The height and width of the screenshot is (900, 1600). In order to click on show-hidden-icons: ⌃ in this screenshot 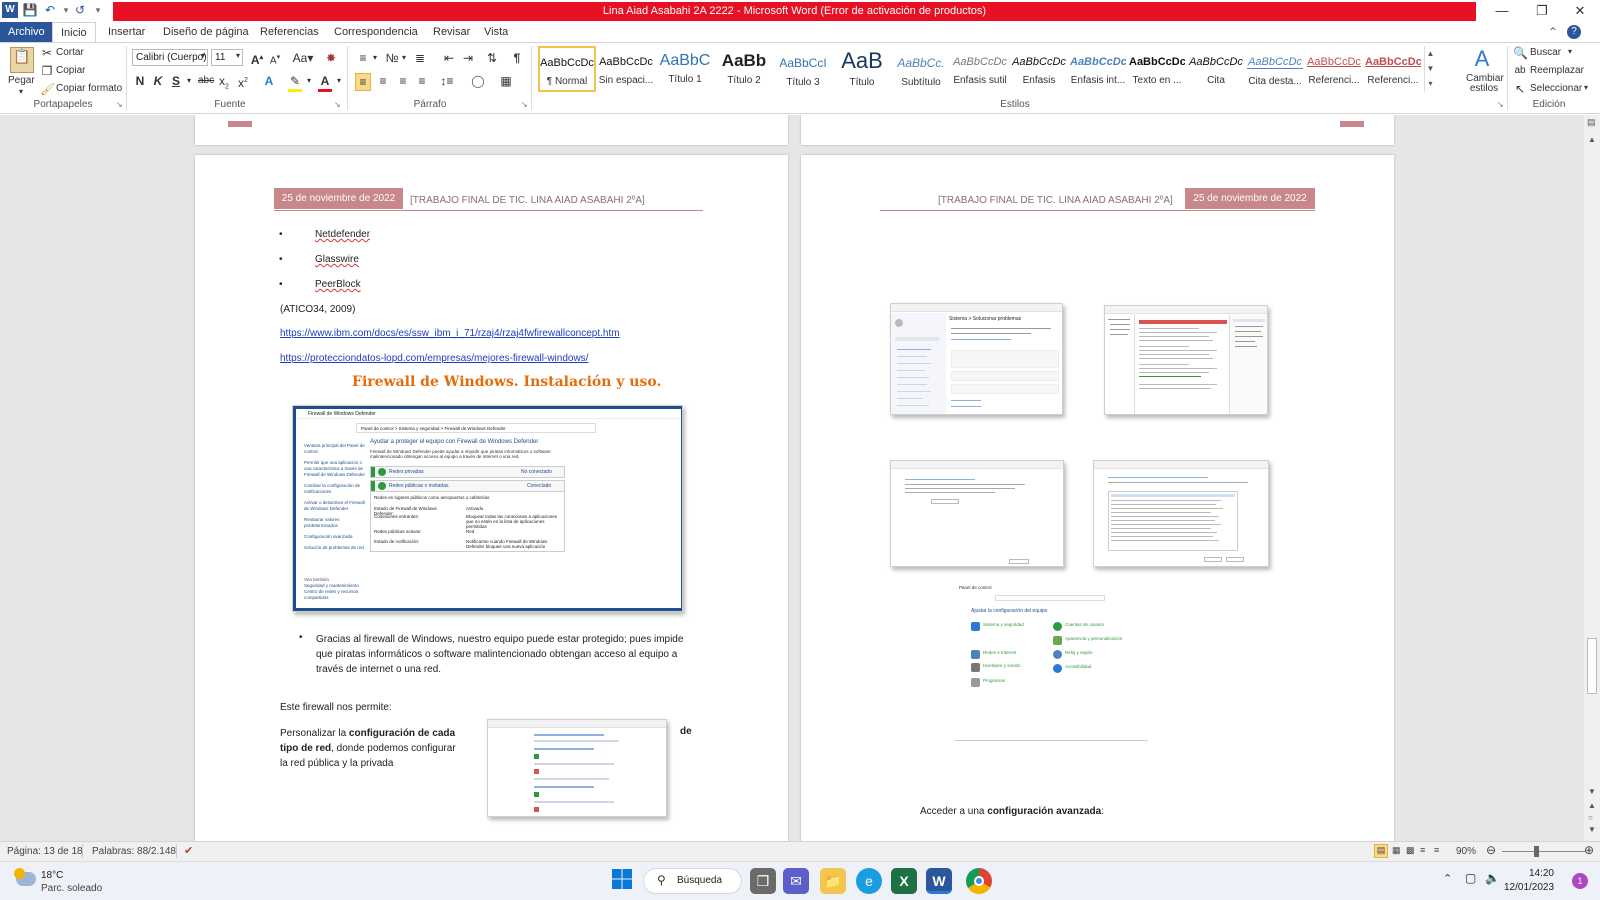, I will do `click(1447, 878)`.